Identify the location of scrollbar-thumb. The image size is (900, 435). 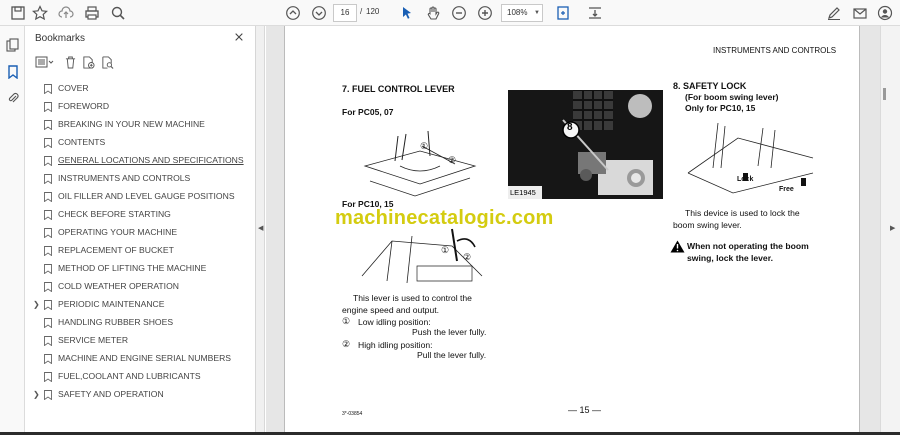
(884, 94).